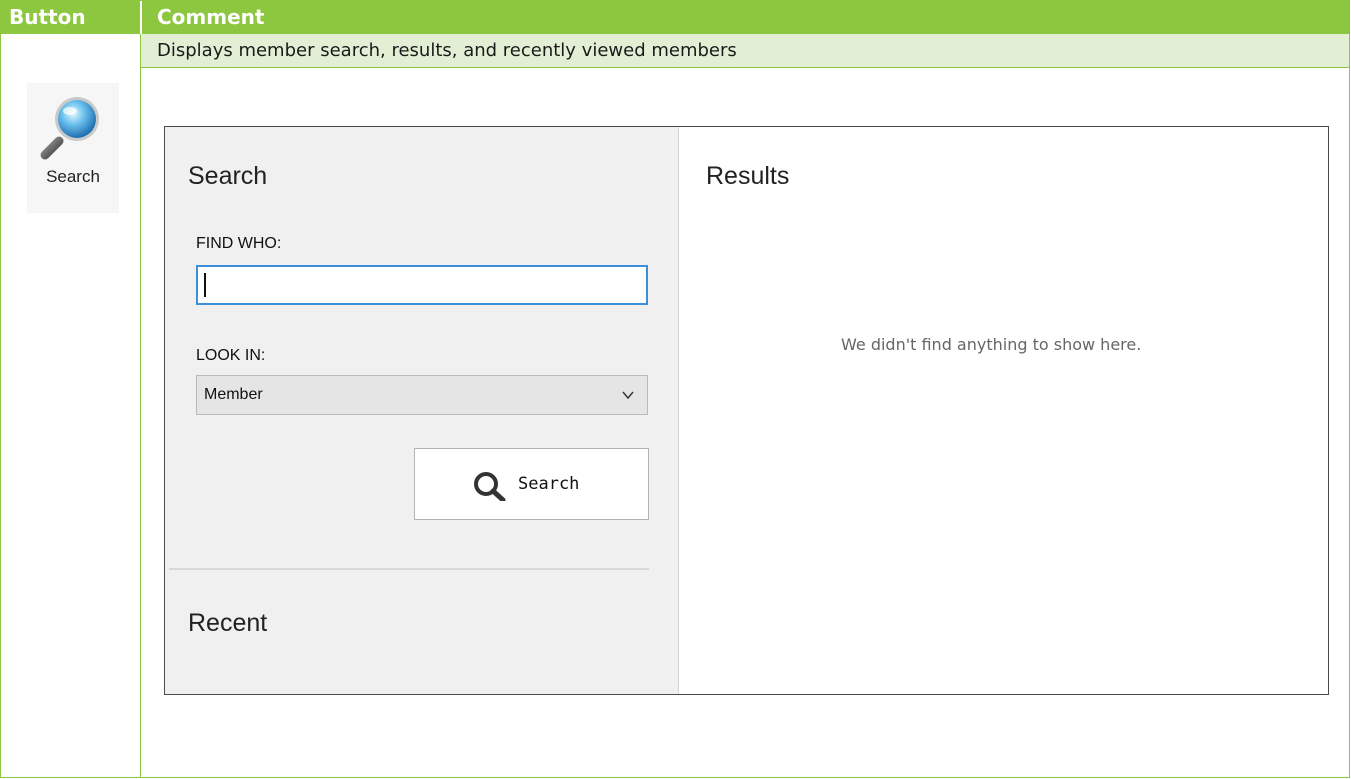  I want to click on chevron-down-icon, so click(628, 395).